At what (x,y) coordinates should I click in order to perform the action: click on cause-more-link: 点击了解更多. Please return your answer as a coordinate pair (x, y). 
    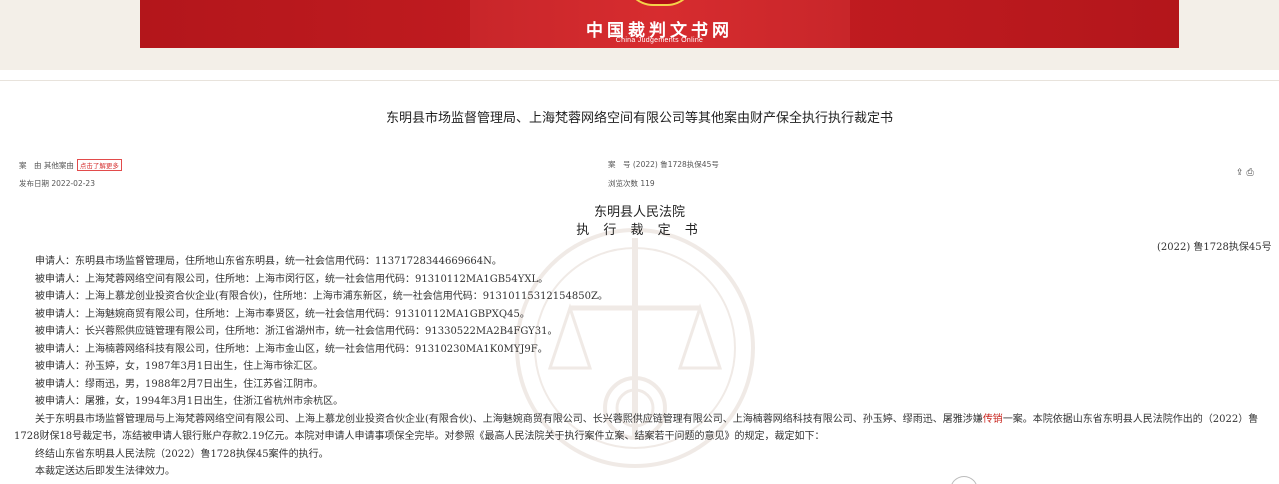
    Looking at the image, I should click on (99, 165).